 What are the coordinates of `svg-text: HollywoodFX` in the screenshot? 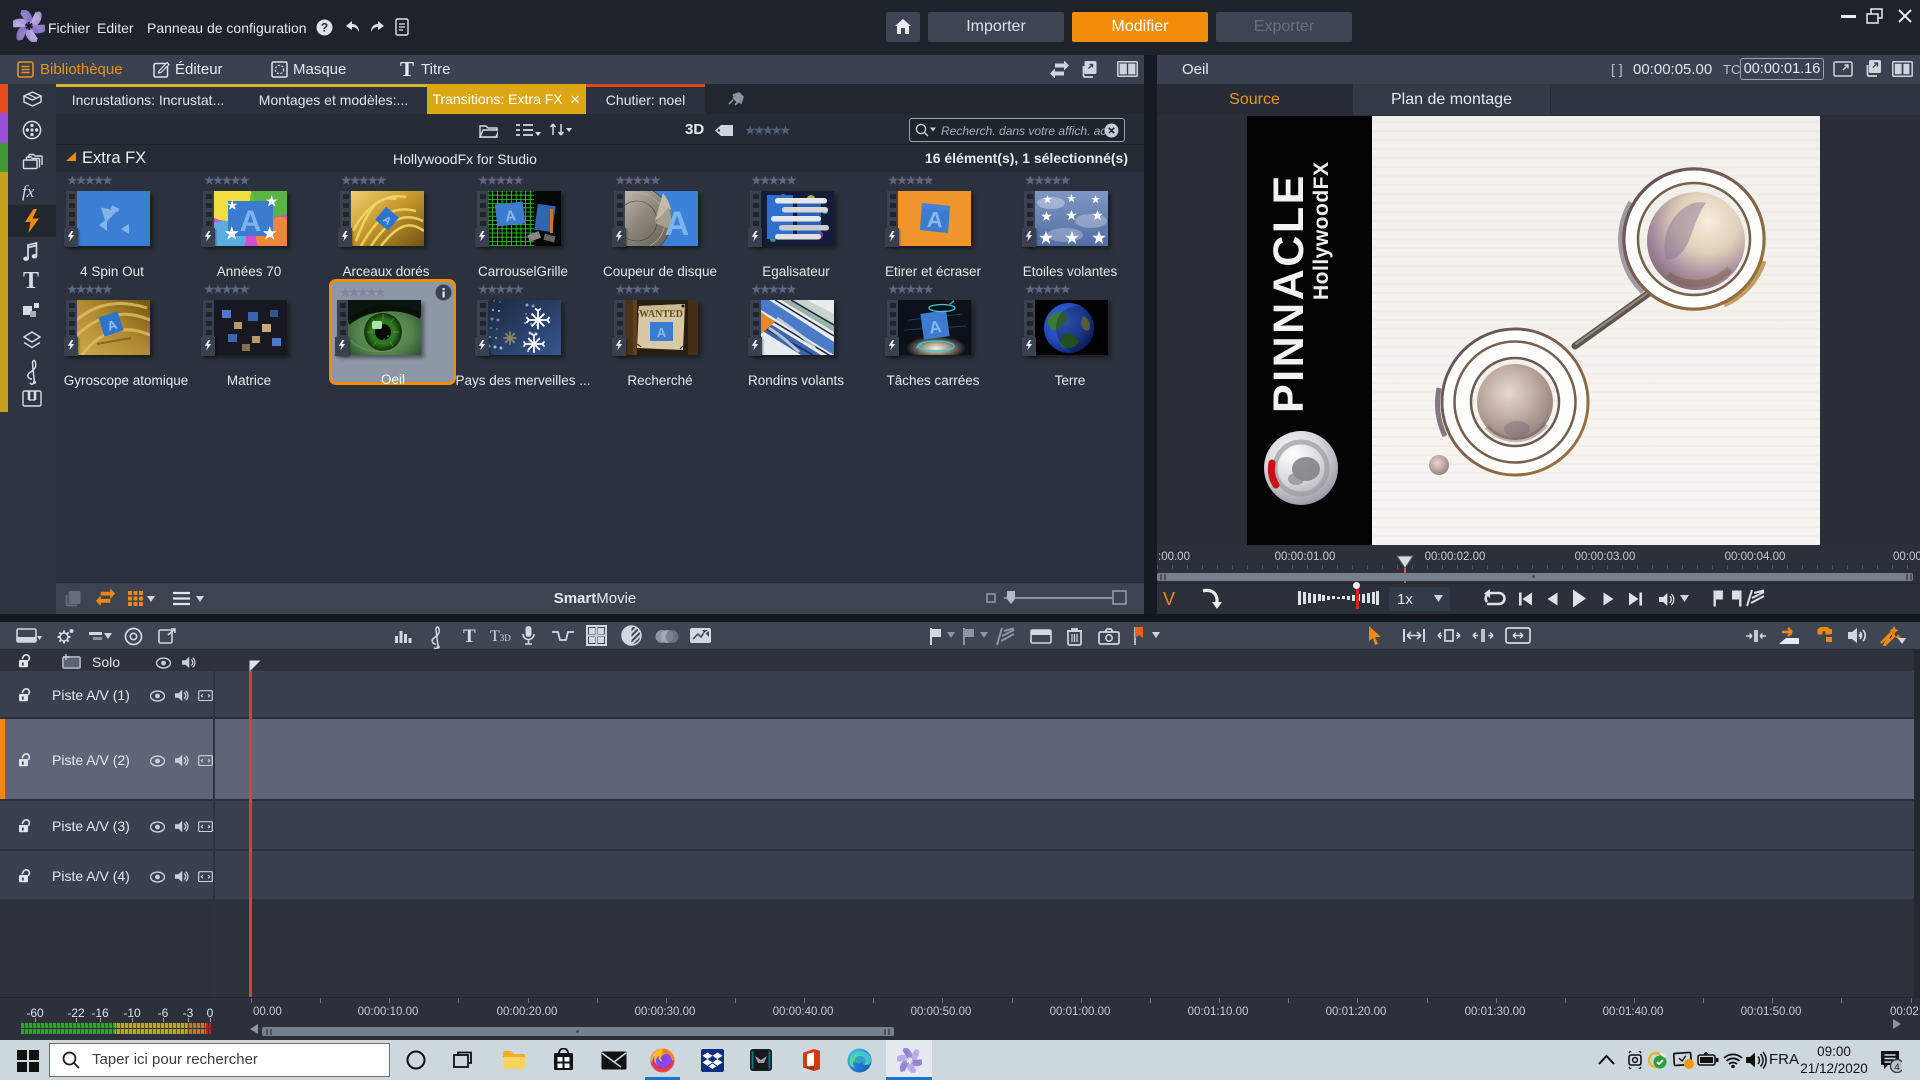 It's located at (1321, 231).